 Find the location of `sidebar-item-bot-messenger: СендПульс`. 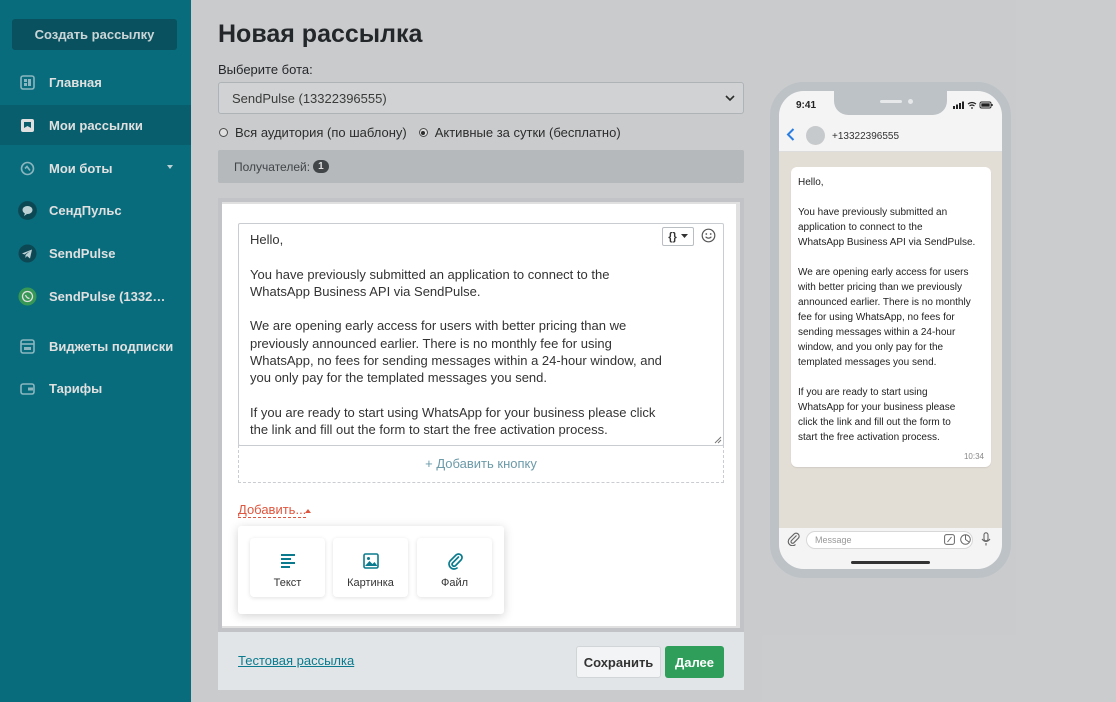

sidebar-item-bot-messenger: СендПульс is located at coordinates (95, 210).